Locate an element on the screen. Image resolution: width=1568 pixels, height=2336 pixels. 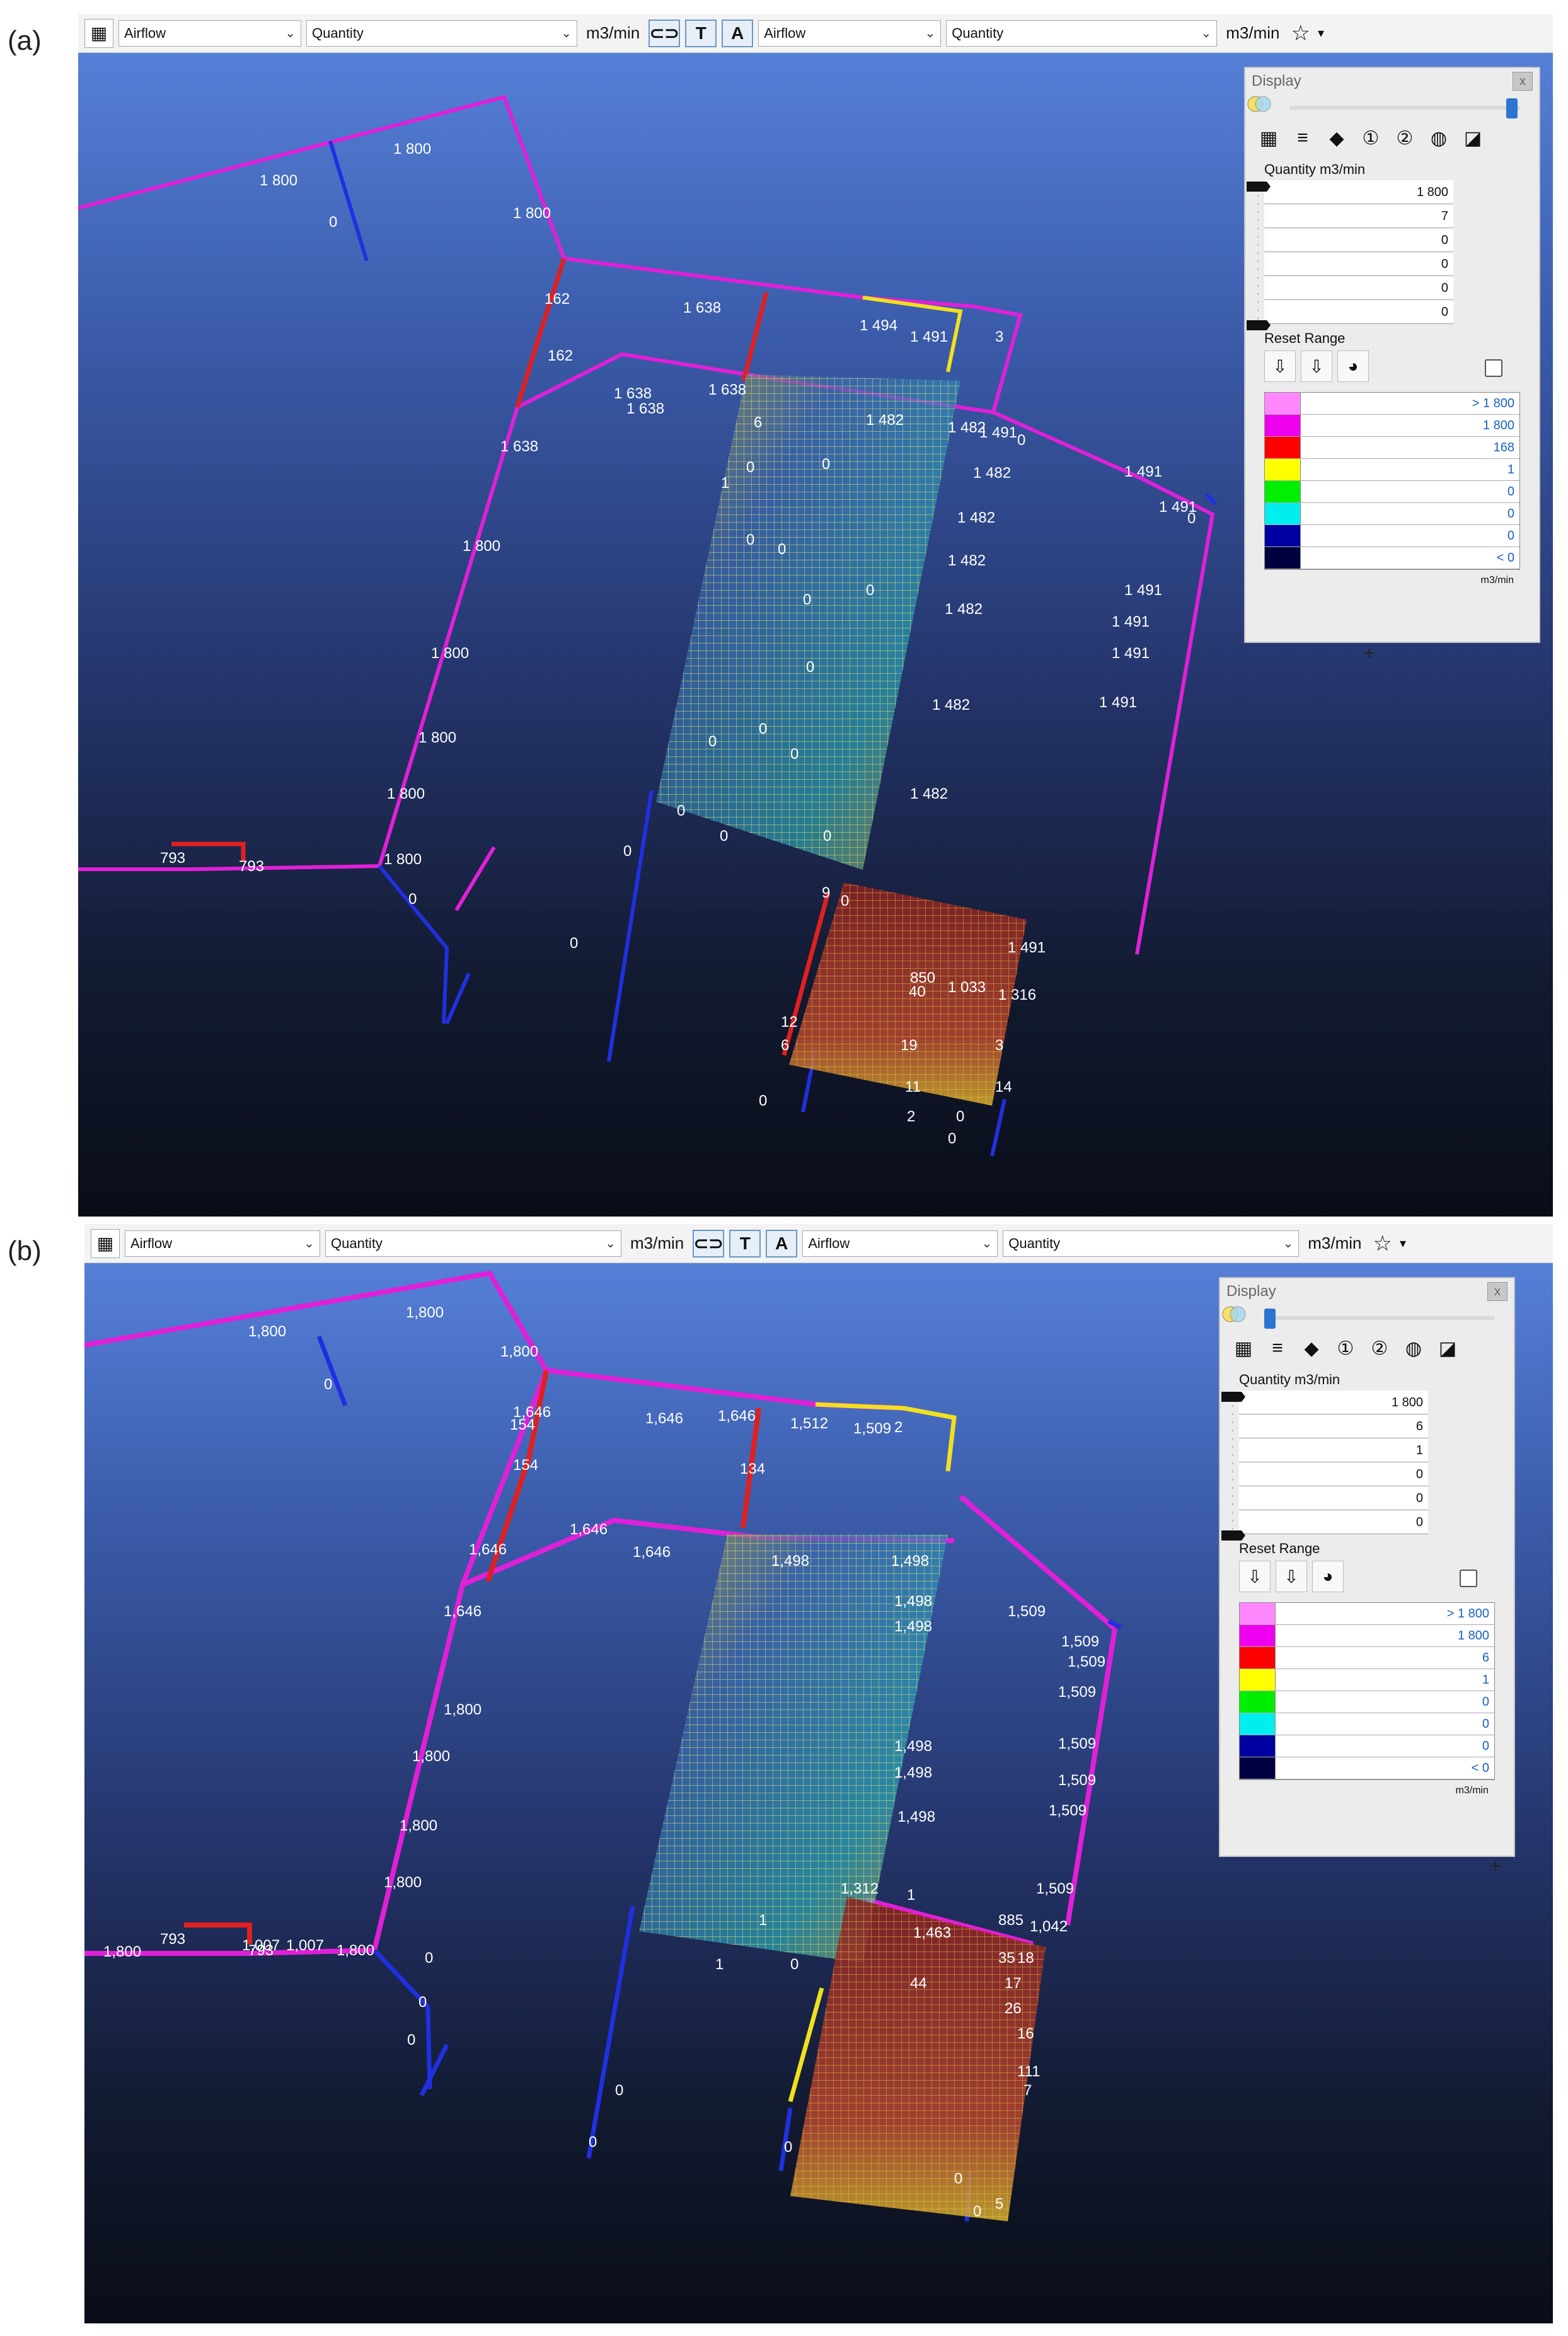
airflow-label: 1,007 is located at coordinates (305, 1945).